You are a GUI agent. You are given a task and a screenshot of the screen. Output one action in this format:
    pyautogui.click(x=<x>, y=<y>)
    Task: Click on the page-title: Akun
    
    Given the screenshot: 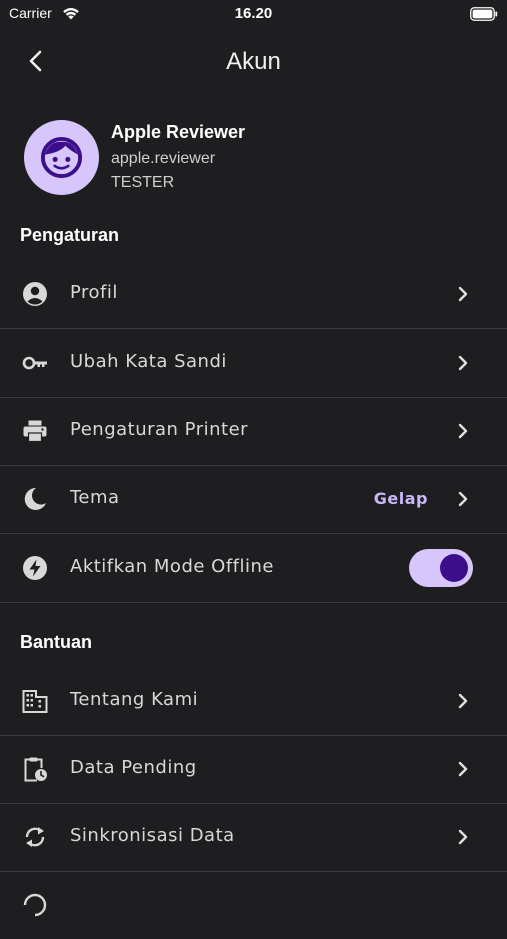 What is the action you would take?
    pyautogui.click(x=253, y=61)
    